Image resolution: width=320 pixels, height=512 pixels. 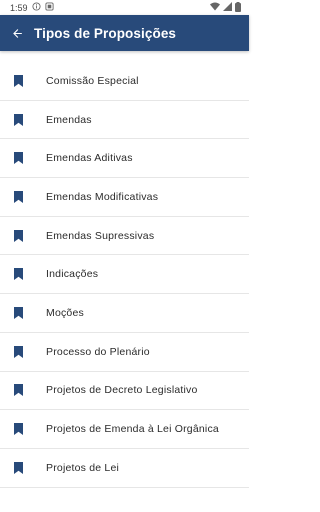 What do you see at coordinates (98, 351) in the screenshot?
I see `list-item-label: Processo do Plenário` at bounding box center [98, 351].